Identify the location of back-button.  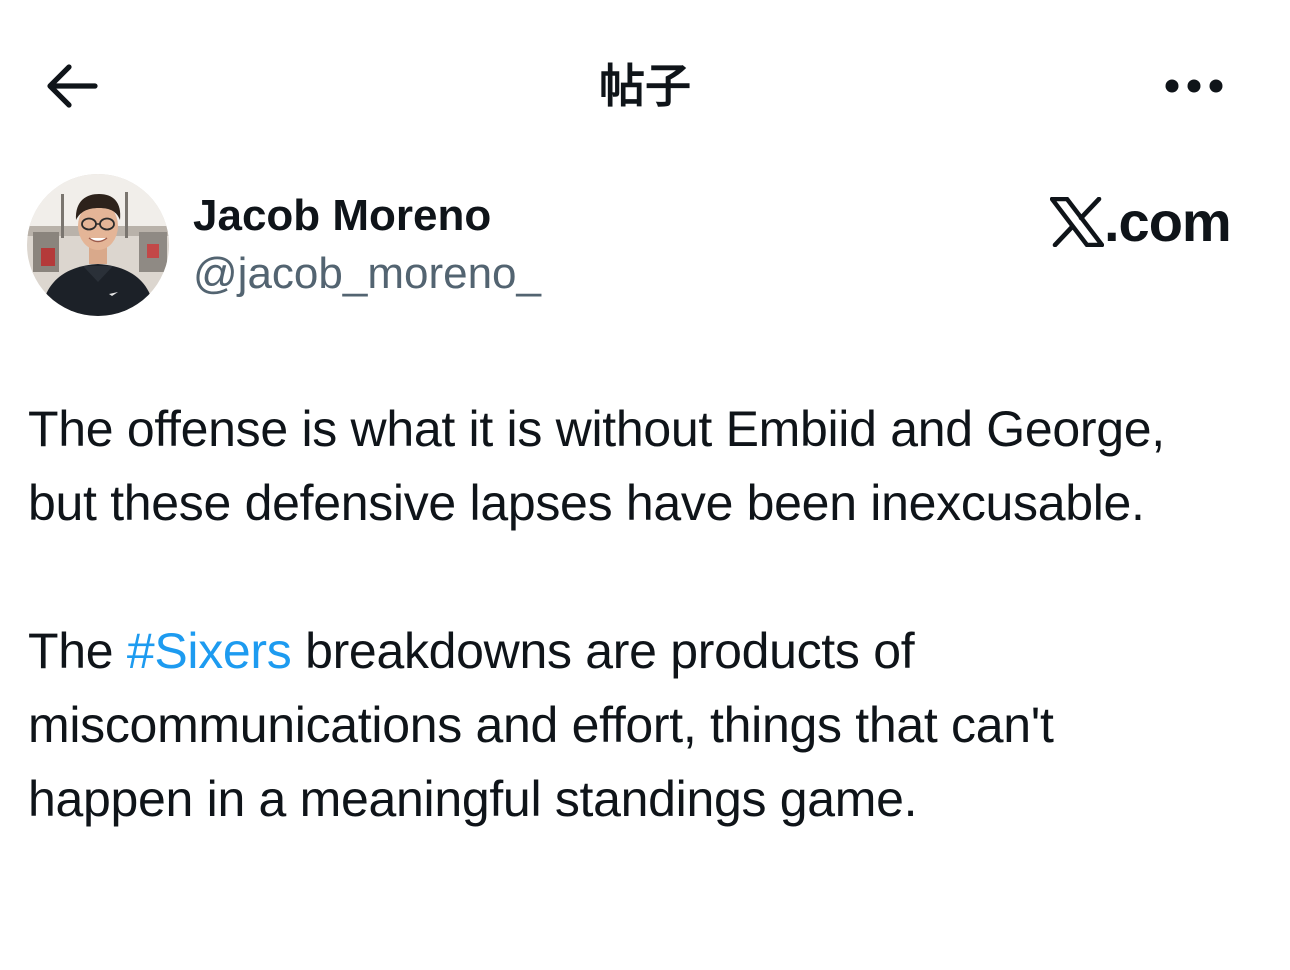
(71, 86).